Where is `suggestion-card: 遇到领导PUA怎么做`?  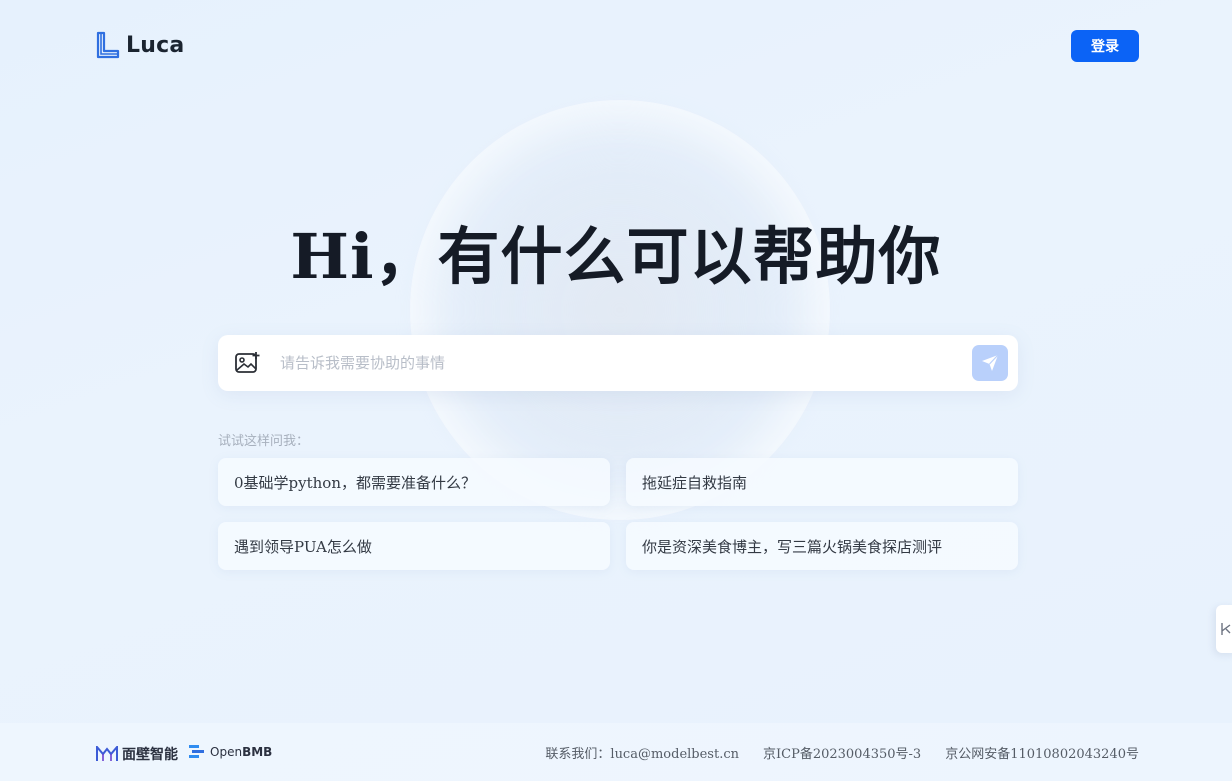
suggestion-card: 遇到领导PUA怎么做 is located at coordinates (414, 546).